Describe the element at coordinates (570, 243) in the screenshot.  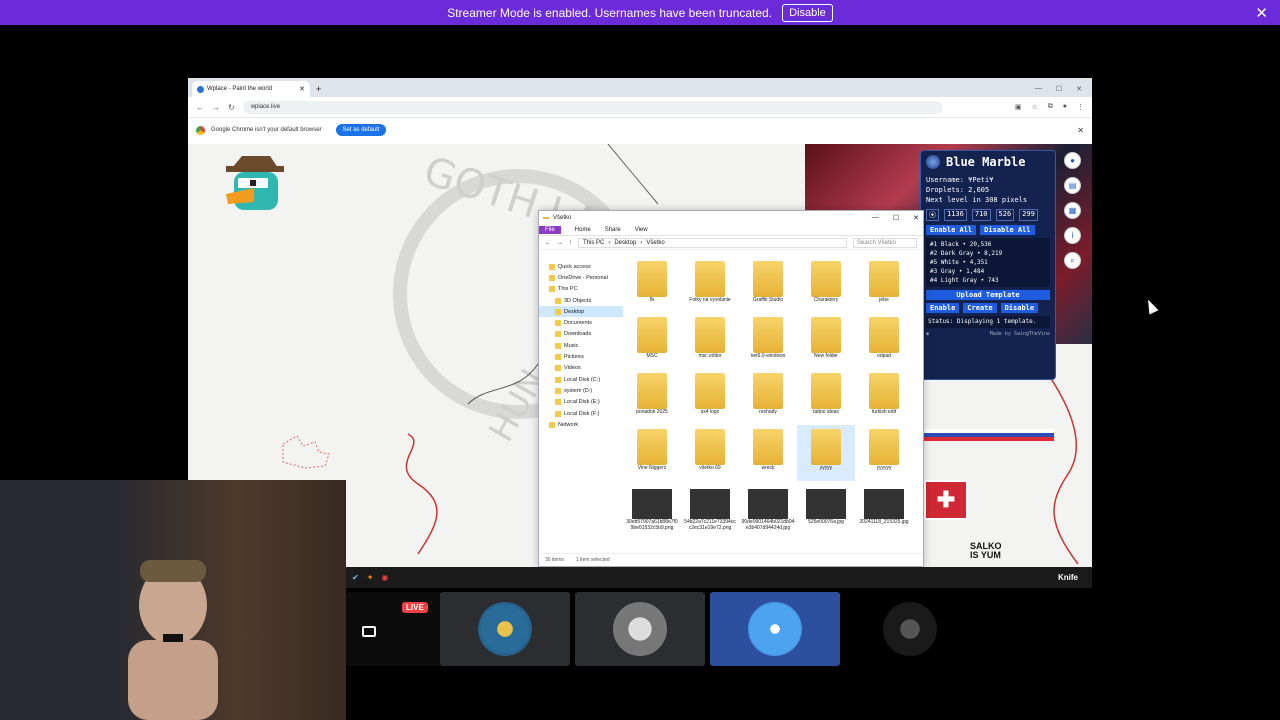
I see `up-icon: ↑` at that location.